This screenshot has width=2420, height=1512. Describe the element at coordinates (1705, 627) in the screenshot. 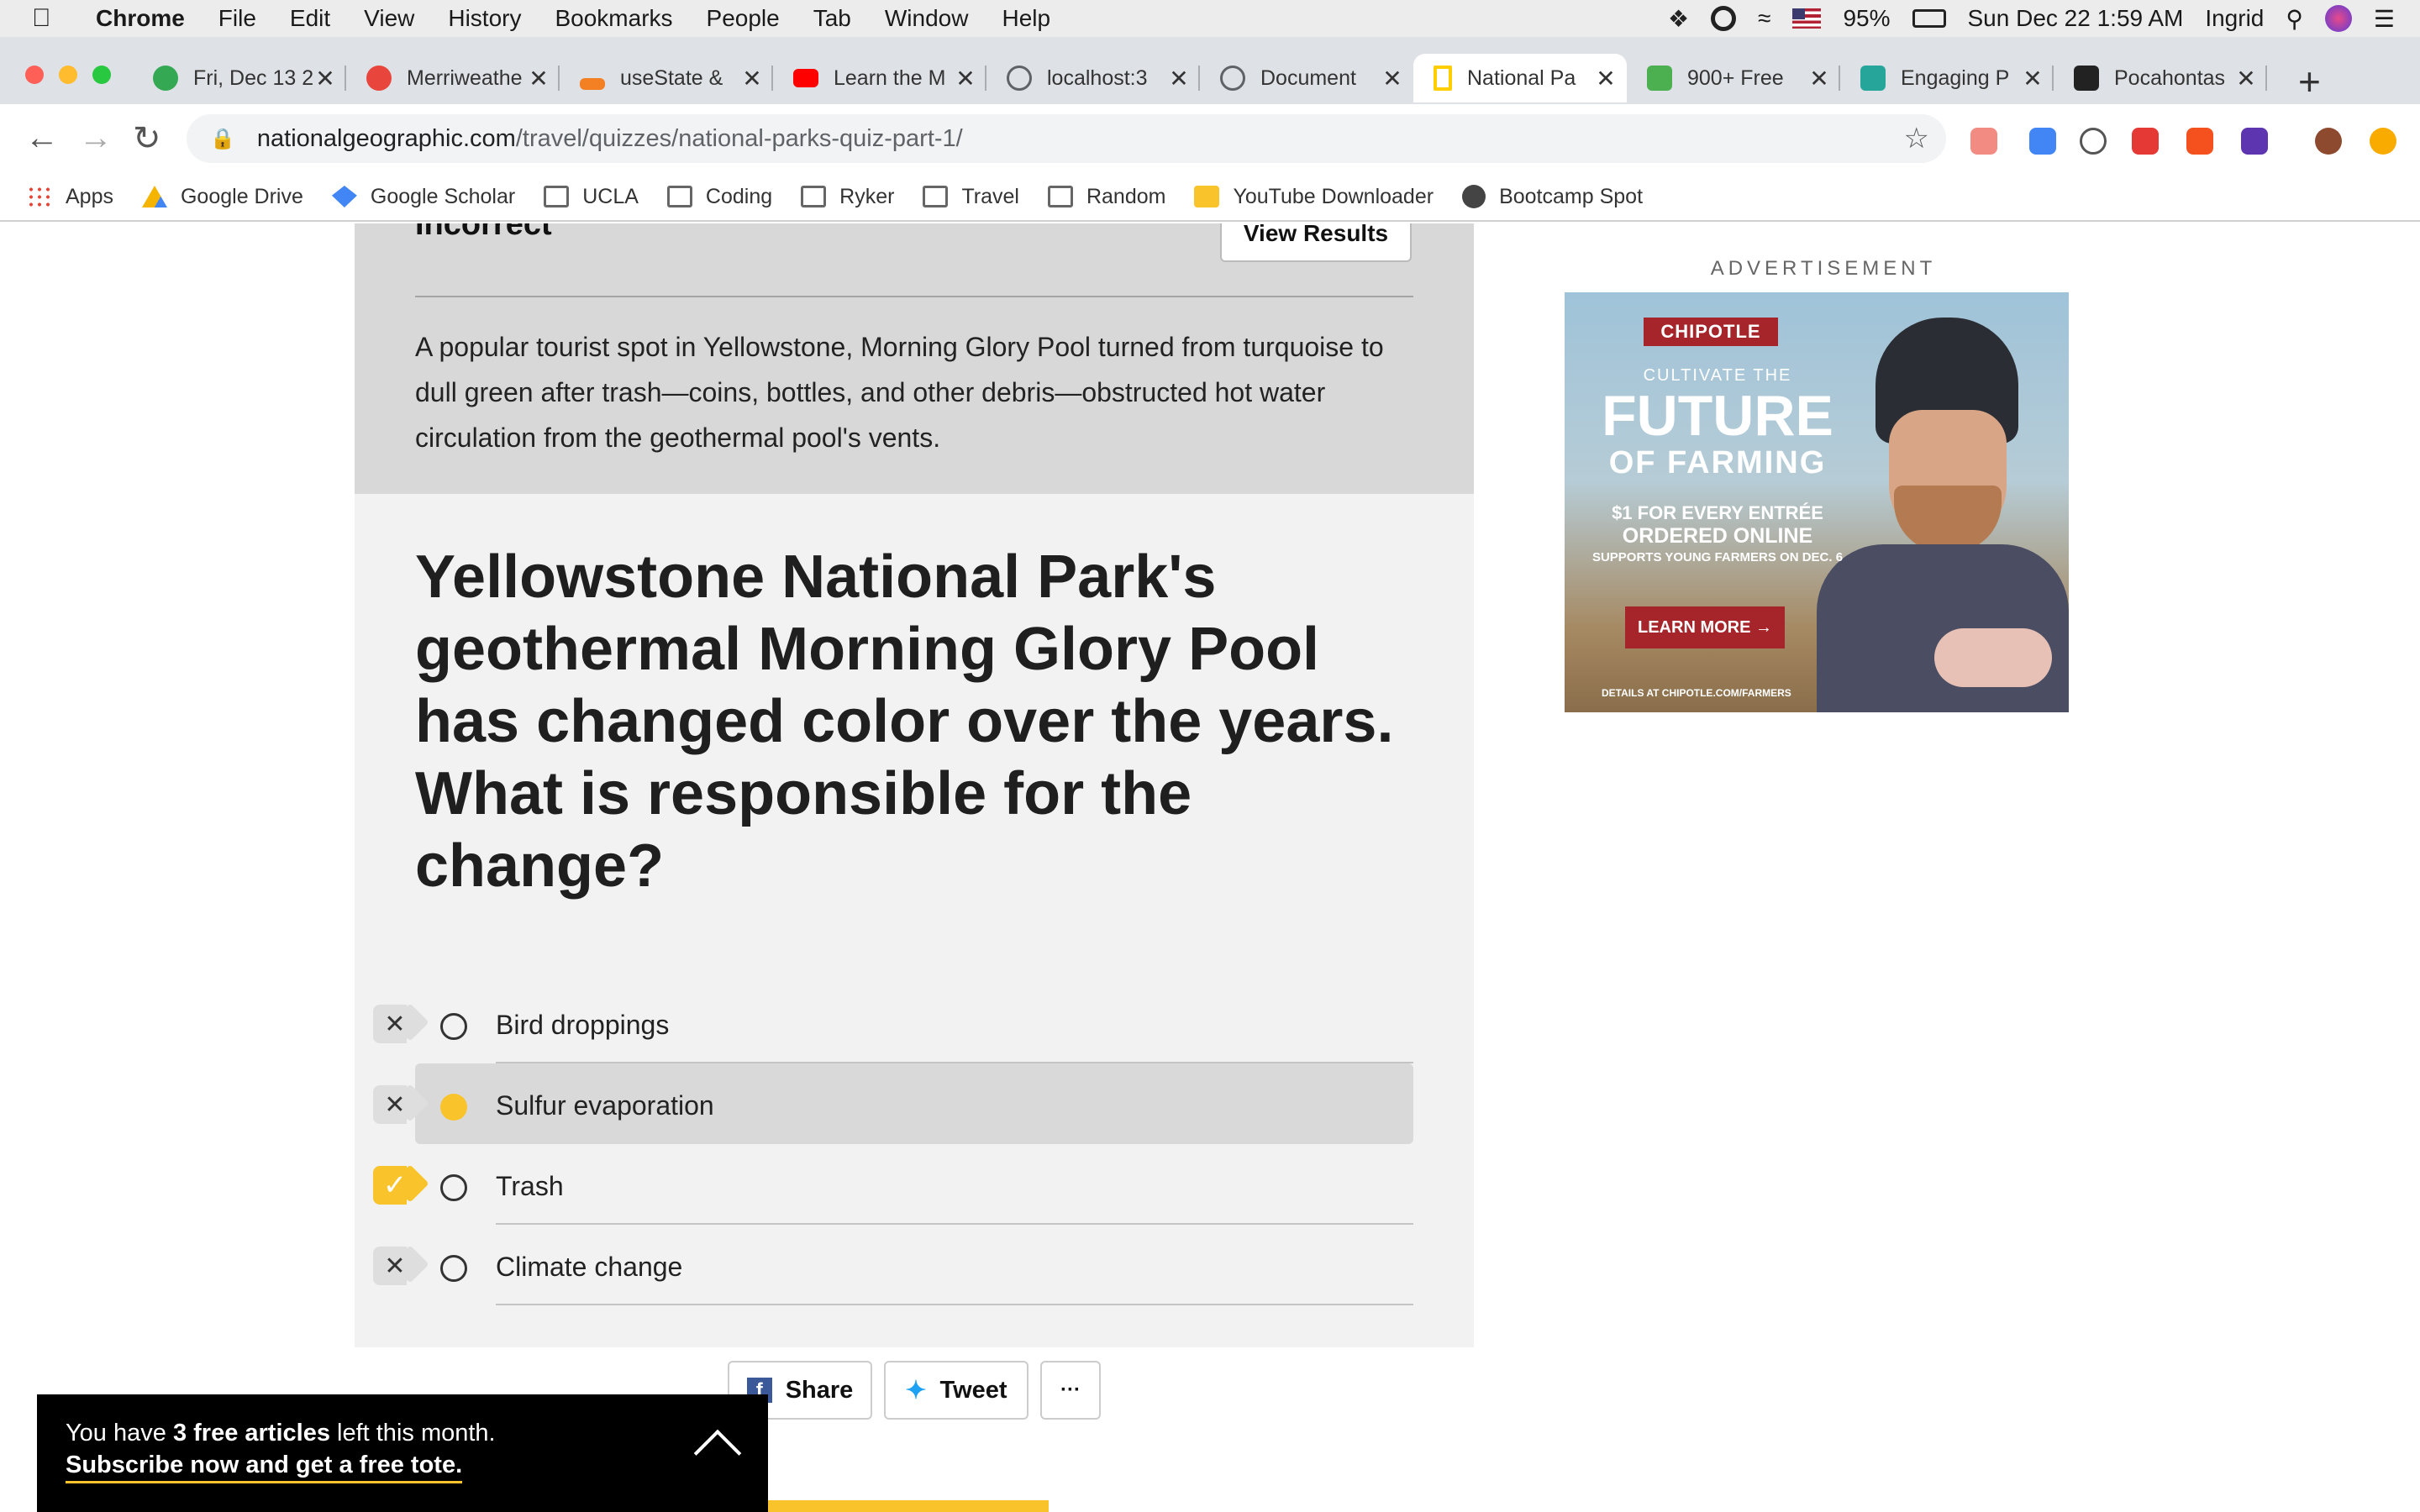

I see `ad-learn-more-button: LEARN MORE →` at that location.